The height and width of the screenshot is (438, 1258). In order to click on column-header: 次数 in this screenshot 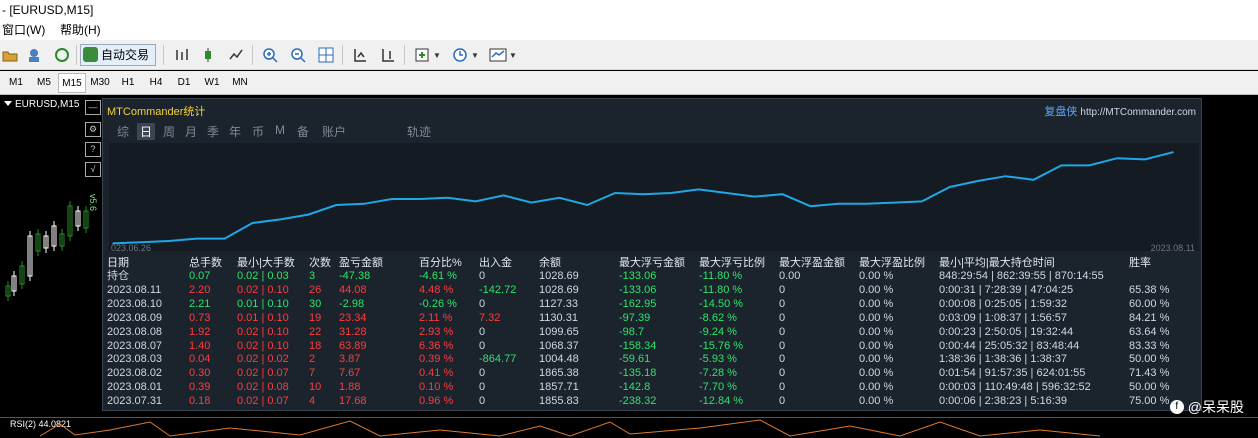, I will do `click(320, 263)`.